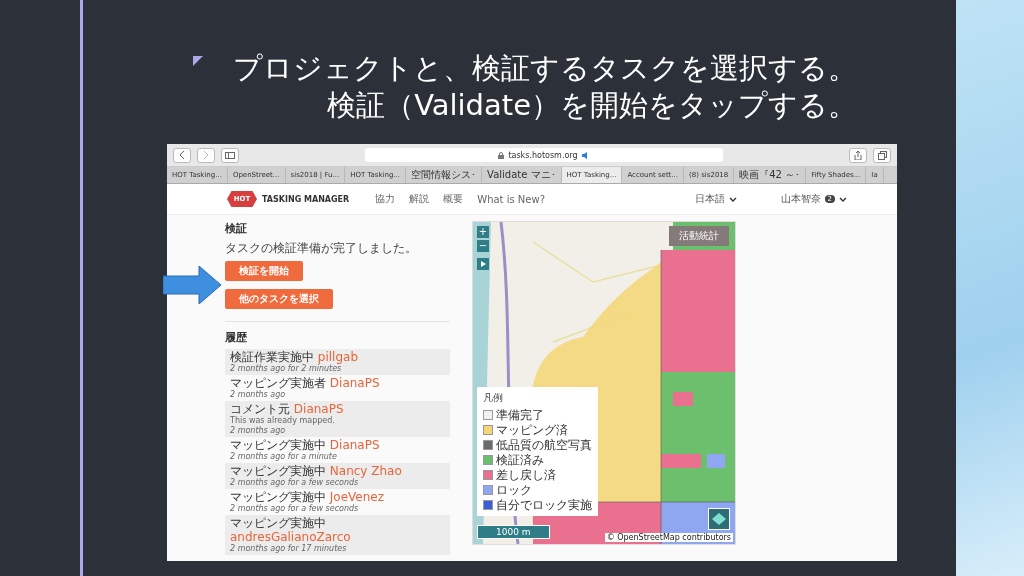  Describe the element at coordinates (308, 497) in the screenshot. I see `history-action: マッピング実施中 JoeVenez` at that location.